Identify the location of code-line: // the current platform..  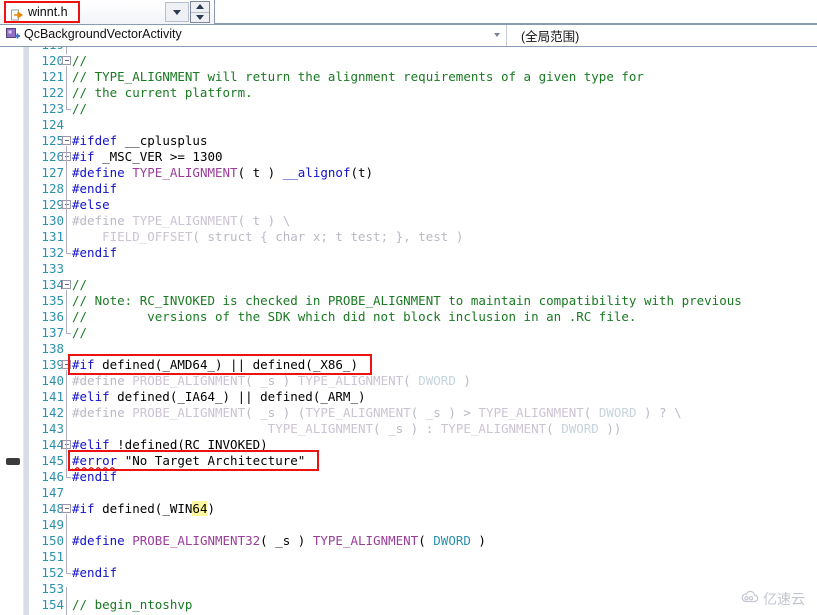
(162, 93).